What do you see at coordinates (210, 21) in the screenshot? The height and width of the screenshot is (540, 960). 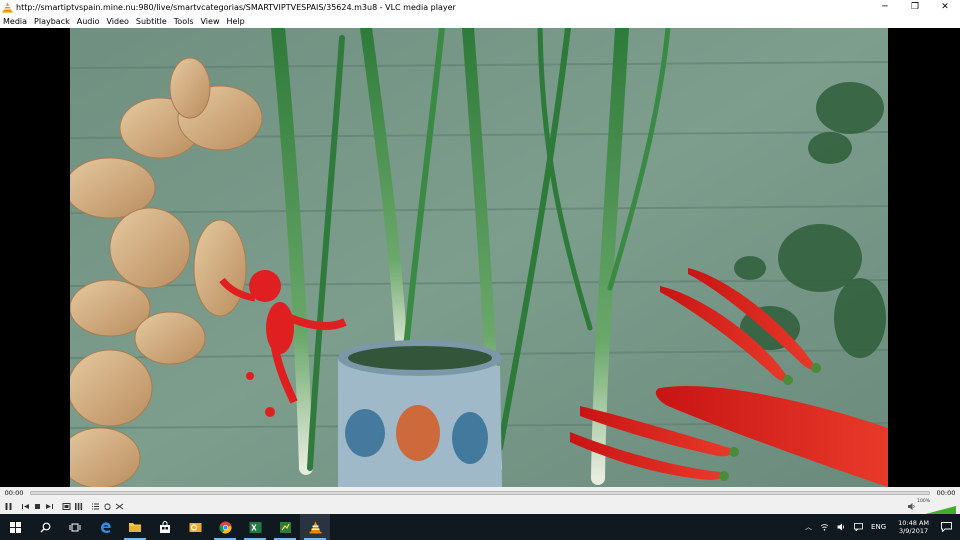 I see `menu-view: View` at bounding box center [210, 21].